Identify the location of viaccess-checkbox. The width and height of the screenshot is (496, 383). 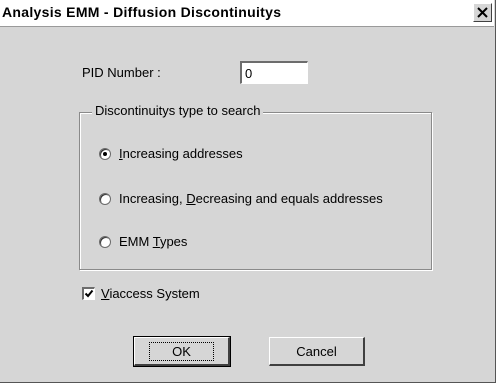
(88, 293).